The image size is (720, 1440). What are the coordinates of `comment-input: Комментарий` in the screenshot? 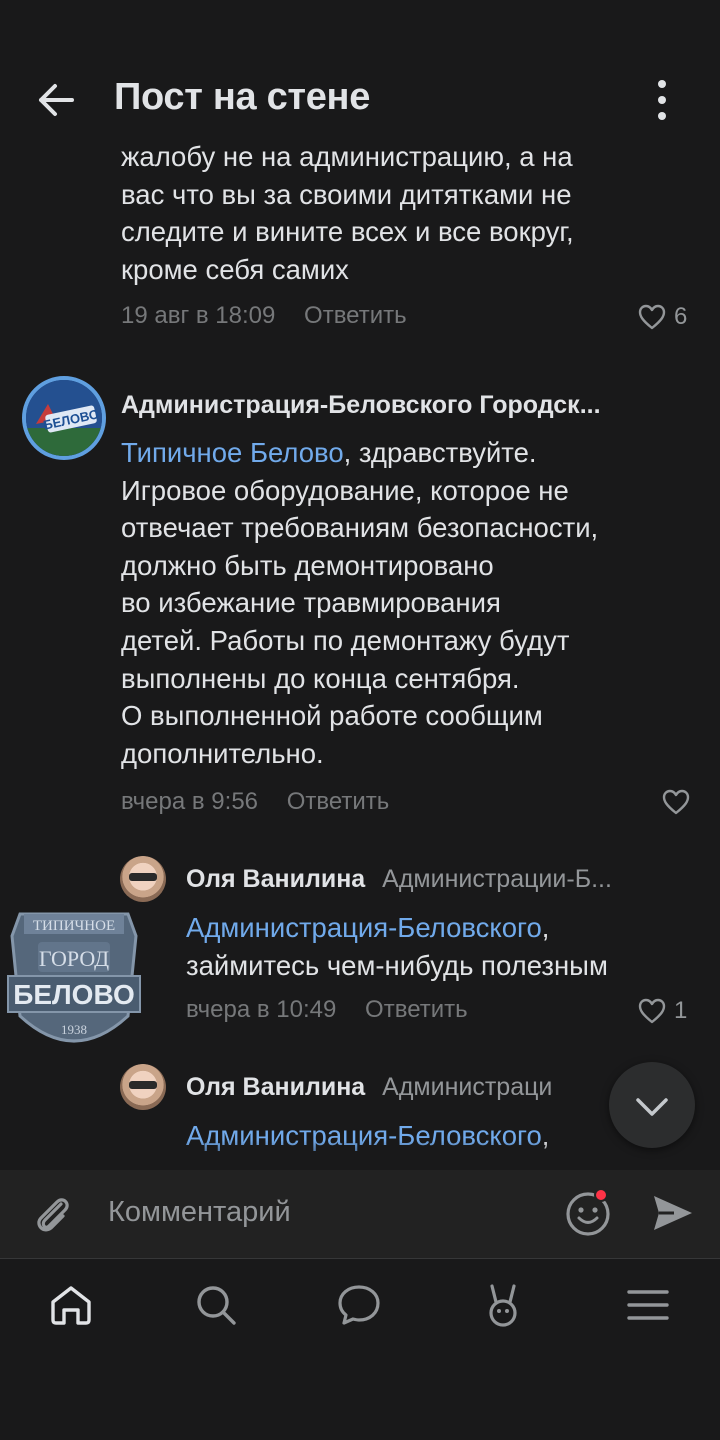 It's located at (199, 1212).